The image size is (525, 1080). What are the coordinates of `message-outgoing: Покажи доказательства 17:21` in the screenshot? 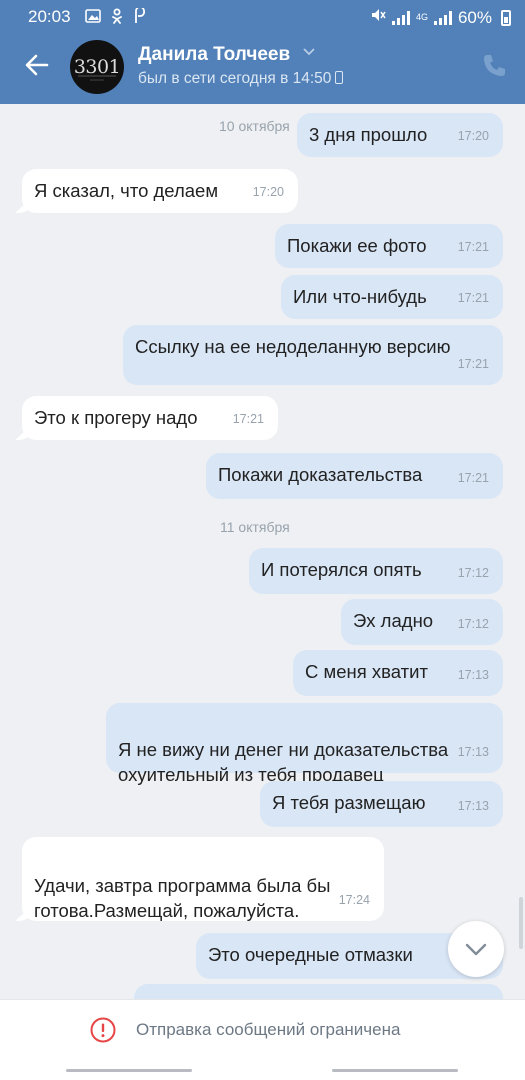 It's located at (354, 476).